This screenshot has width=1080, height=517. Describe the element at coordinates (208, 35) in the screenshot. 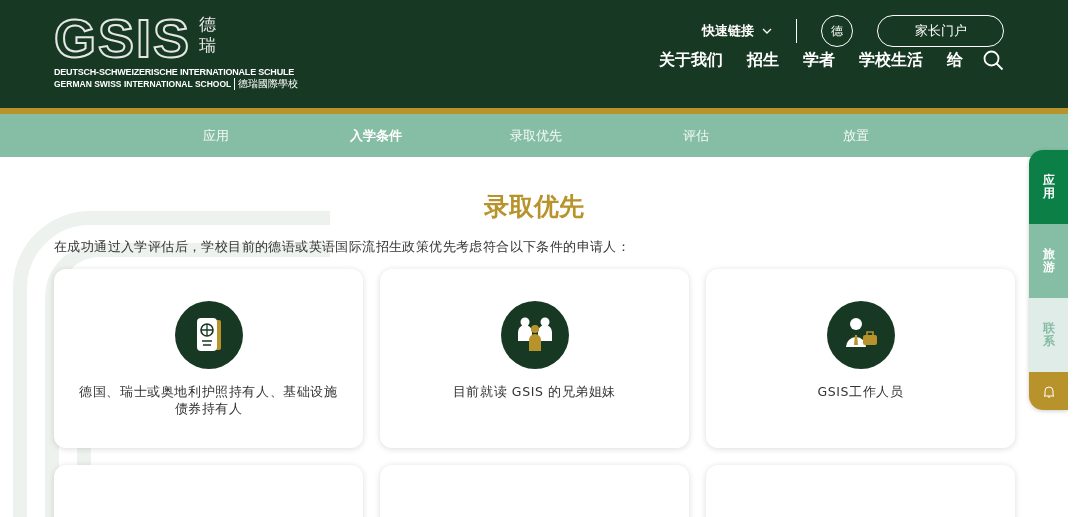

I see `logo-chinese-name: 德 瑞` at that location.